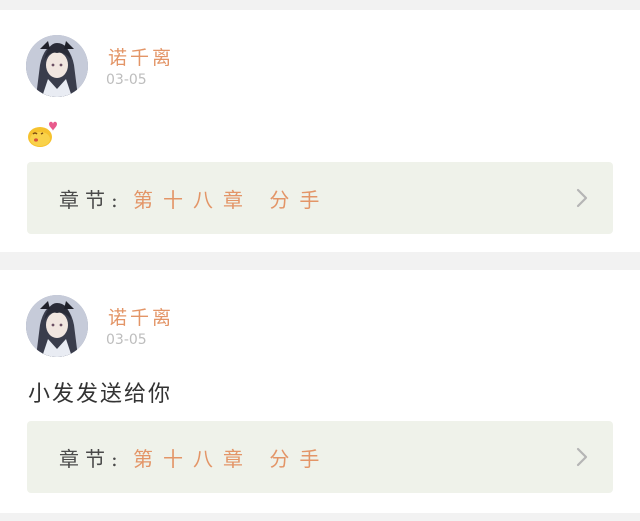  Describe the element at coordinates (100, 394) in the screenshot. I see `comment-text: 小发发送给你` at that location.